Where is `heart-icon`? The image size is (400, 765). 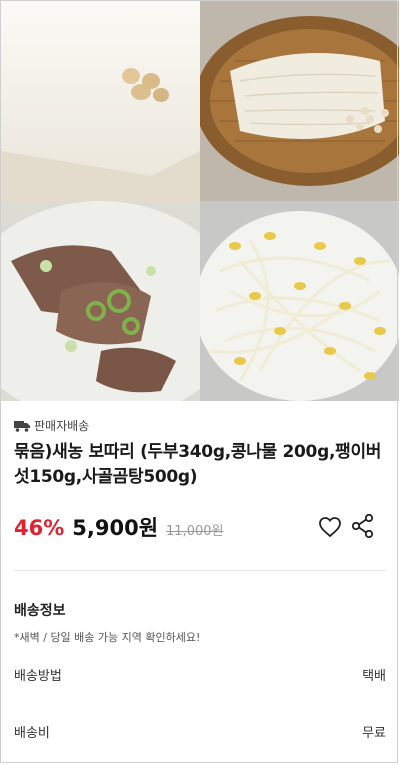
heart-icon is located at coordinates (330, 527).